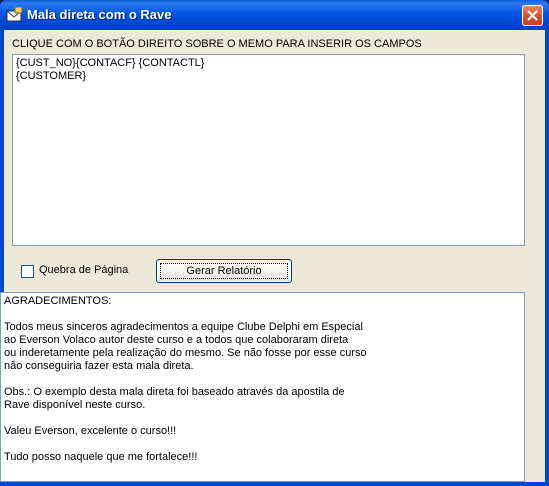  I want to click on mail-envelope-icon, so click(14, 14).